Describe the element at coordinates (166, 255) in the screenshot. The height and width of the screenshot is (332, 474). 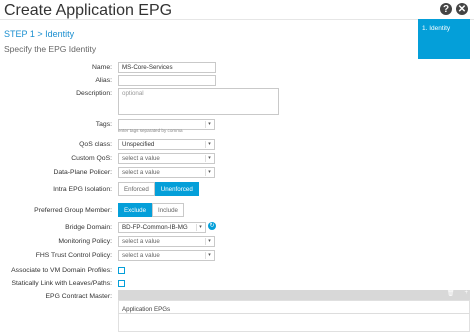
I see `fhs-select: select a value ▾` at that location.